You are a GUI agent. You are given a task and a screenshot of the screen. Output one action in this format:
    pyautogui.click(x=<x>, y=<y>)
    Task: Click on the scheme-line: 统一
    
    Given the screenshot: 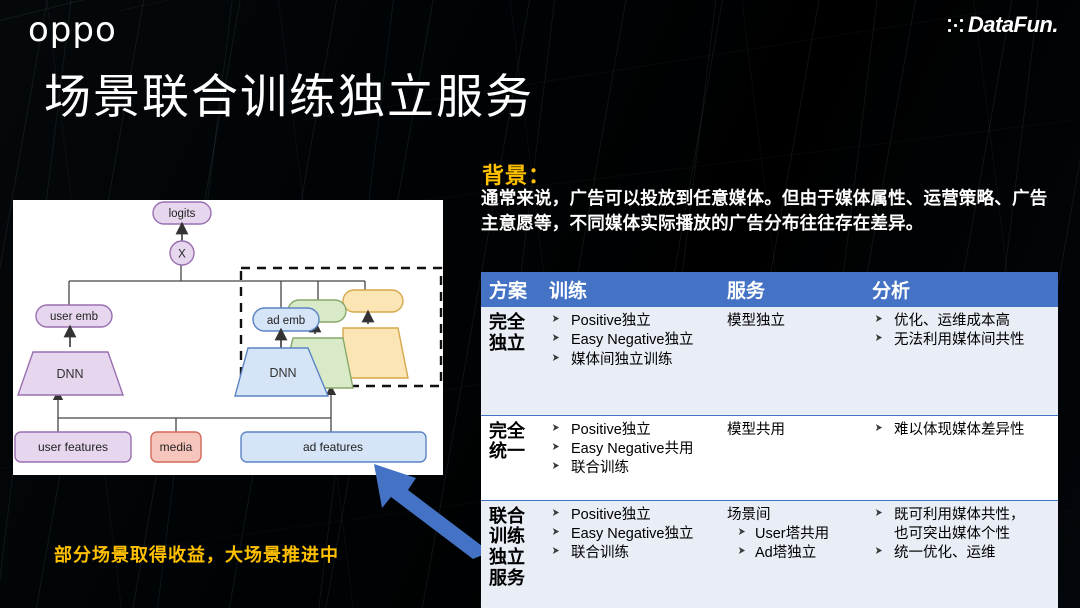 What is the action you would take?
    pyautogui.click(x=507, y=451)
    